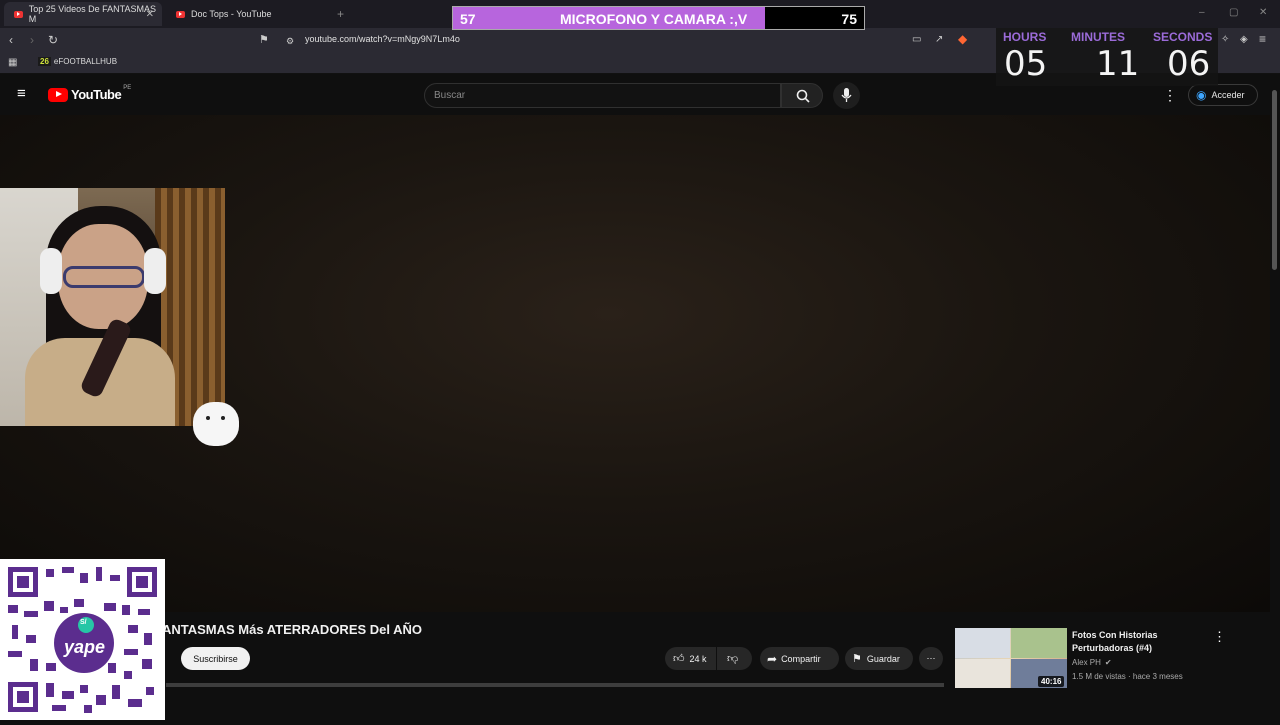  What do you see at coordinates (1086, 662) in the screenshot?
I see `channel-name: Alex PH` at bounding box center [1086, 662].